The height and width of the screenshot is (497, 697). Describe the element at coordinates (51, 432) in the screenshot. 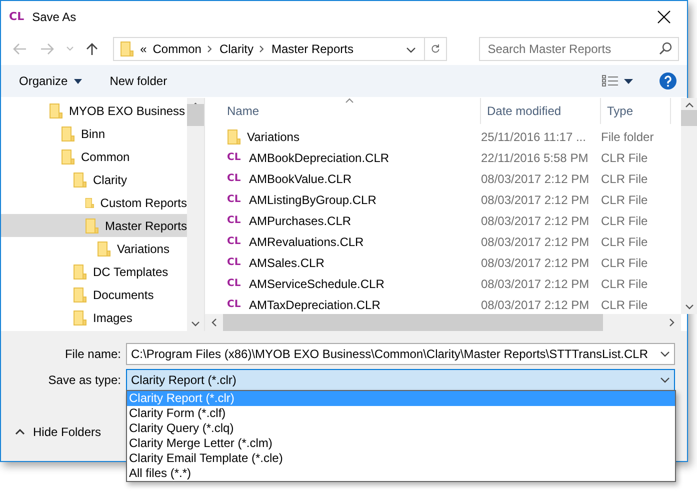

I see `hide-folders-button: Hide Folders` at that location.